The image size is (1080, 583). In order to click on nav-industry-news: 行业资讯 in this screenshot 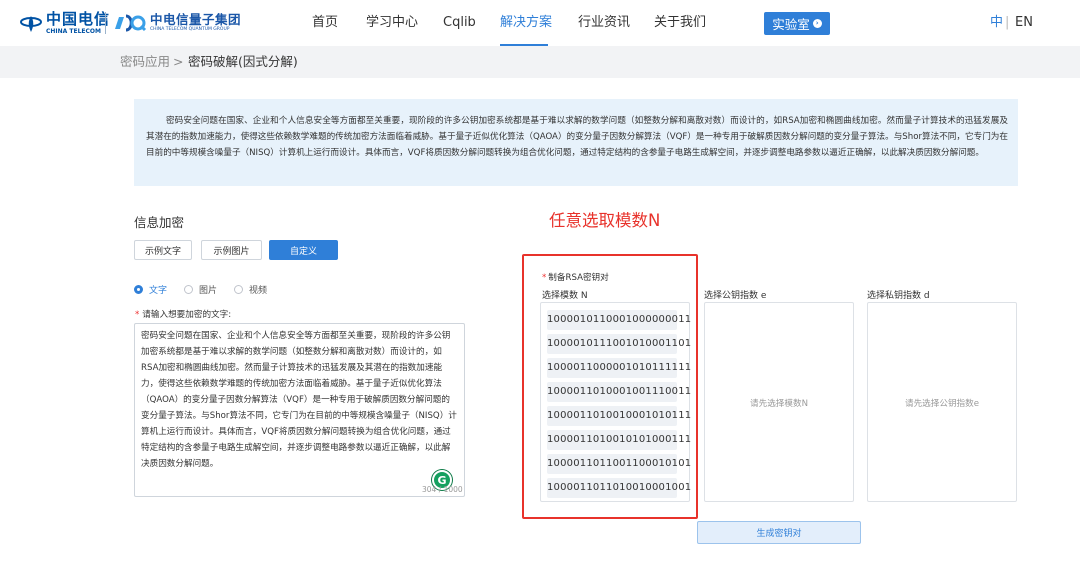, I will do `click(604, 23)`.